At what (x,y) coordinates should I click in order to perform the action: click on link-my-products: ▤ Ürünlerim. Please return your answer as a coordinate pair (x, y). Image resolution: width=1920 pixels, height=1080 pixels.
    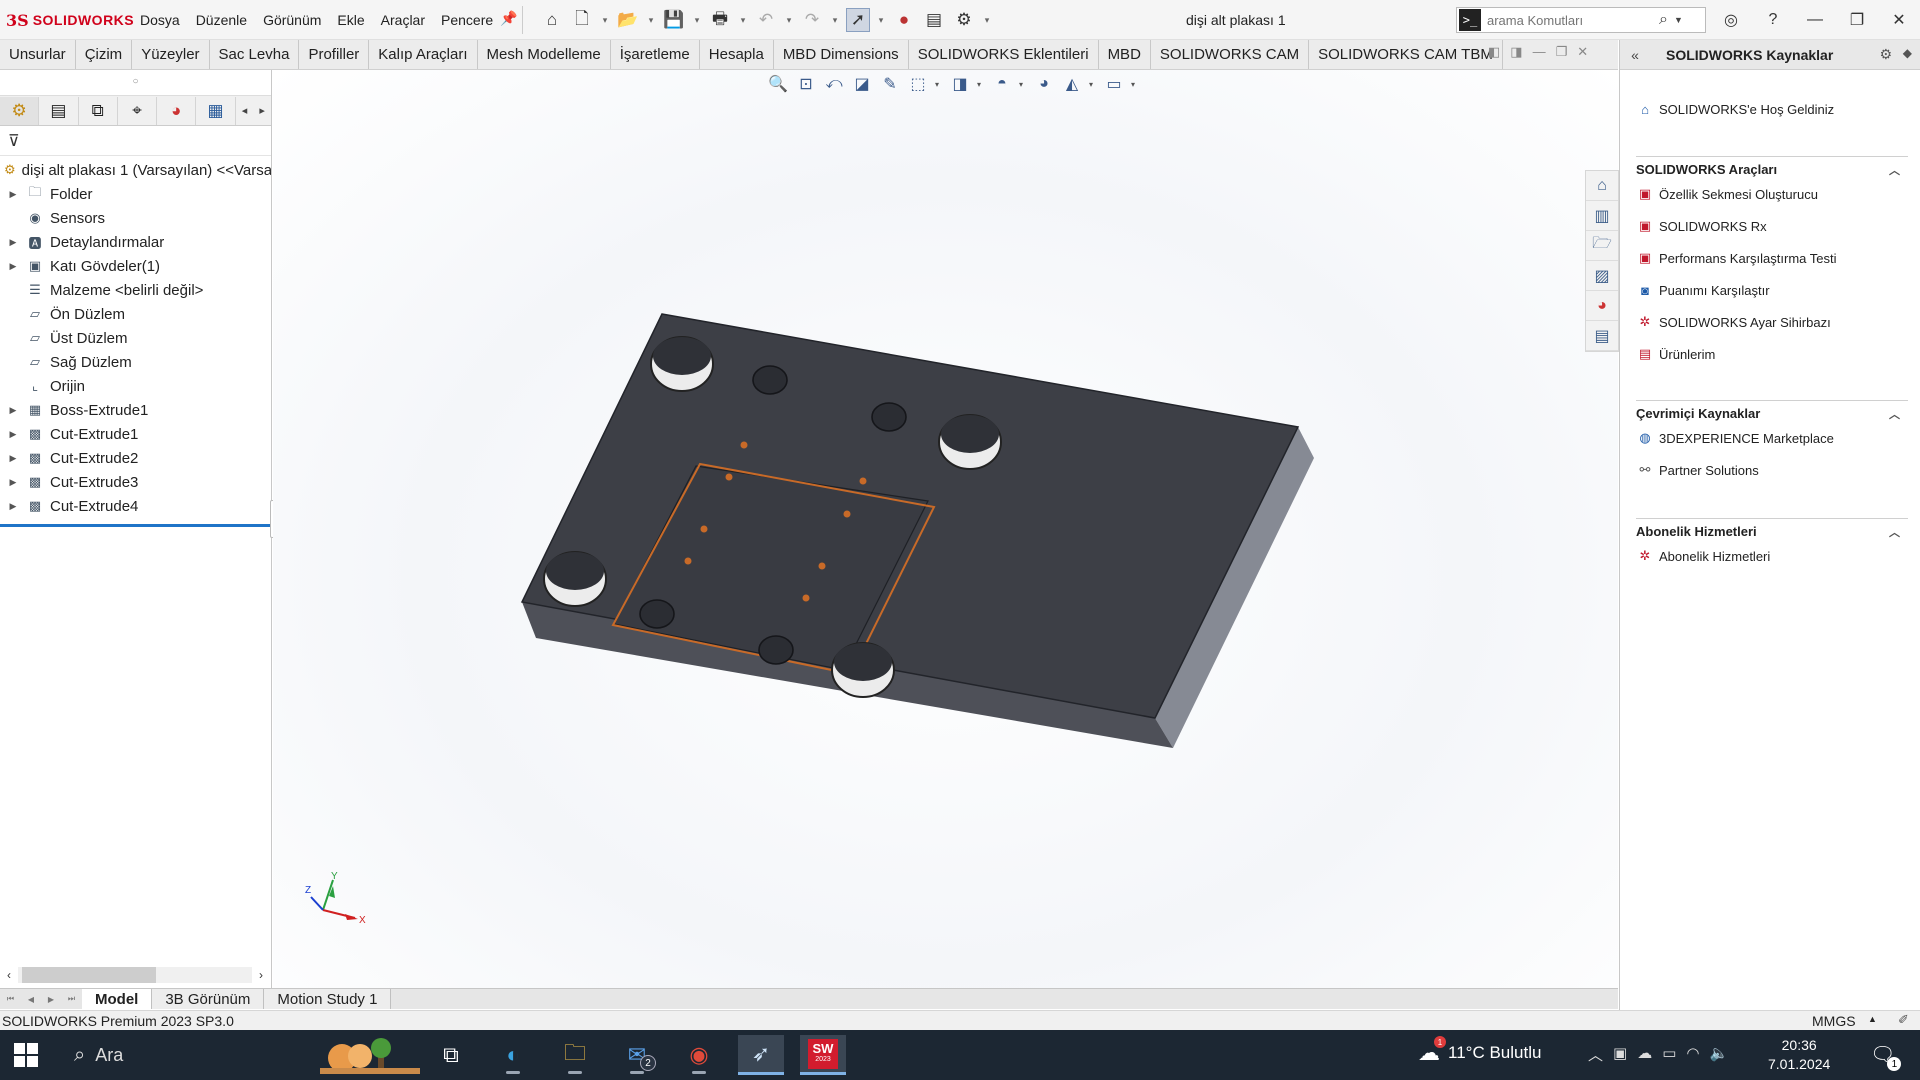
    Looking at the image, I should click on (1772, 354).